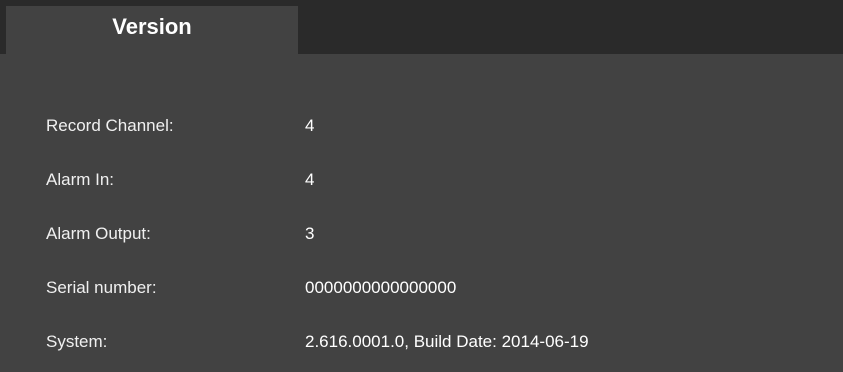  Describe the element at coordinates (152, 30) in the screenshot. I see `tab-version: Version` at that location.